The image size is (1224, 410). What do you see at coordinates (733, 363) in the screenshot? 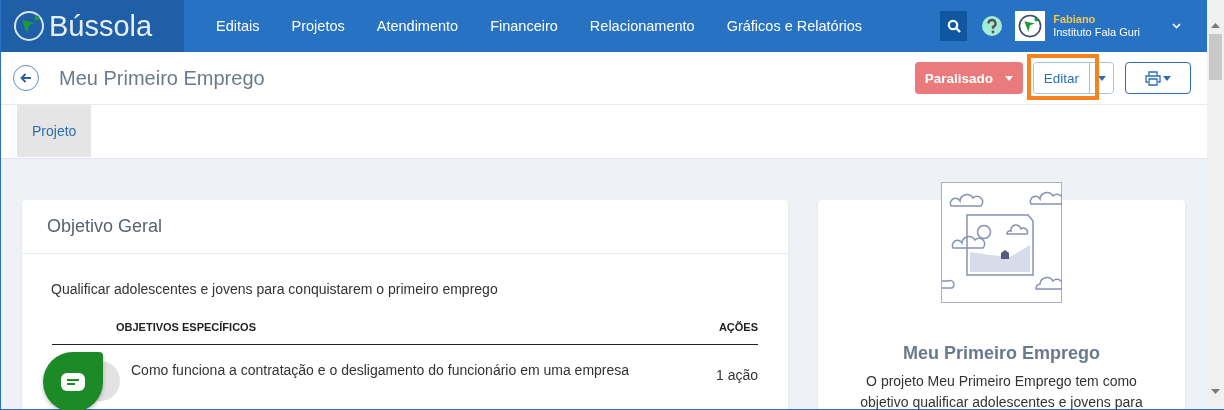
I see `table-cell: 1 ação` at bounding box center [733, 363].